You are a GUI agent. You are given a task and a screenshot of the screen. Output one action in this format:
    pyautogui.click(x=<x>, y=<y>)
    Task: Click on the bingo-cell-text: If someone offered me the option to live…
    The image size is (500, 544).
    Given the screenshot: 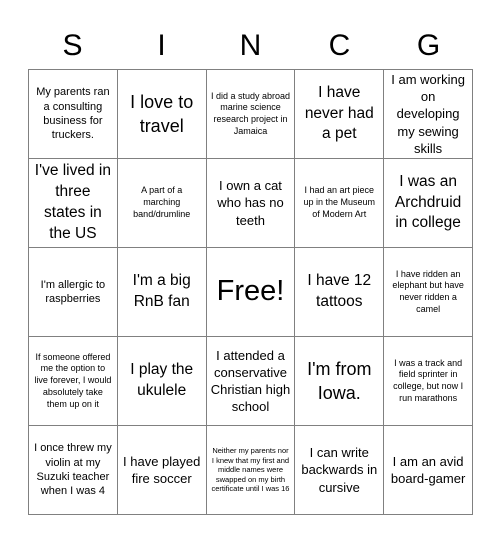 What is the action you would take?
    pyautogui.click(x=73, y=380)
    